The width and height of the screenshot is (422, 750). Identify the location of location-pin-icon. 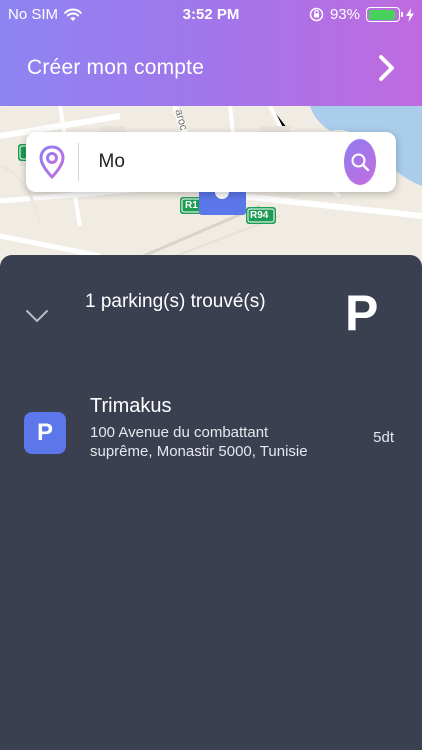
(52, 162).